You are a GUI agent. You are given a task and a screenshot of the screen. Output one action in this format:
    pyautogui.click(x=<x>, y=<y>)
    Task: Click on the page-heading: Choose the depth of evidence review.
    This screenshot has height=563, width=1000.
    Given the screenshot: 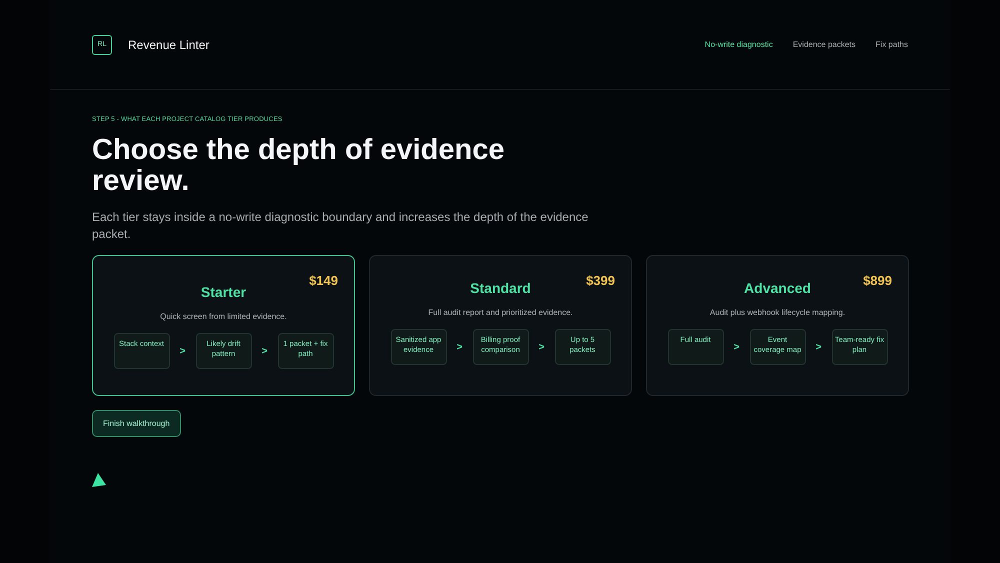 What is the action you would take?
    pyautogui.click(x=299, y=166)
    